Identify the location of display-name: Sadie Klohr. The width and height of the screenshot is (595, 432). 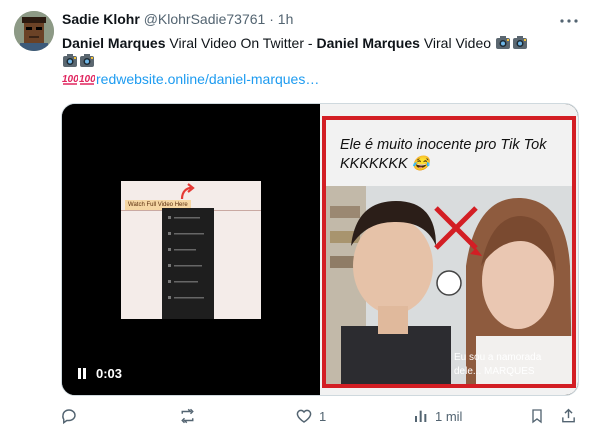
(101, 19).